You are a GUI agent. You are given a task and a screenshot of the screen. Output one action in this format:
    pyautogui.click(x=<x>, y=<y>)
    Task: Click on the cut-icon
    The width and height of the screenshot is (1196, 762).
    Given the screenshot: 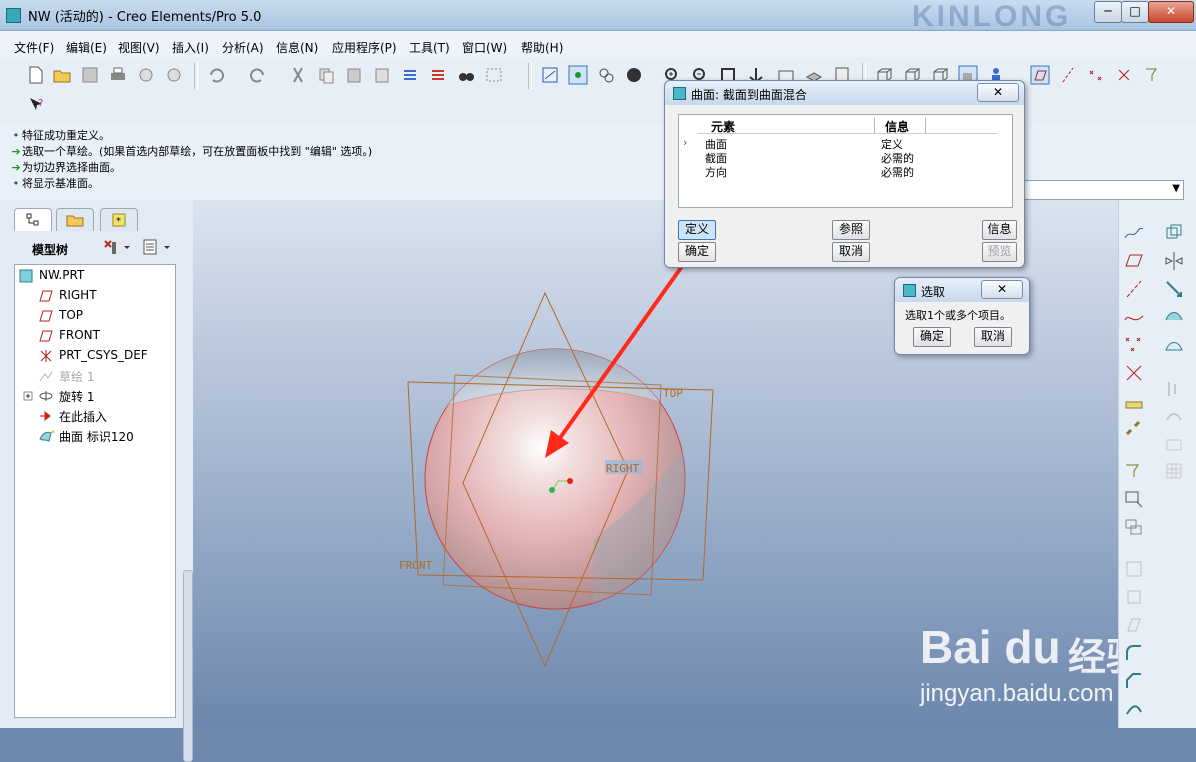 What is the action you would take?
    pyautogui.click(x=298, y=75)
    